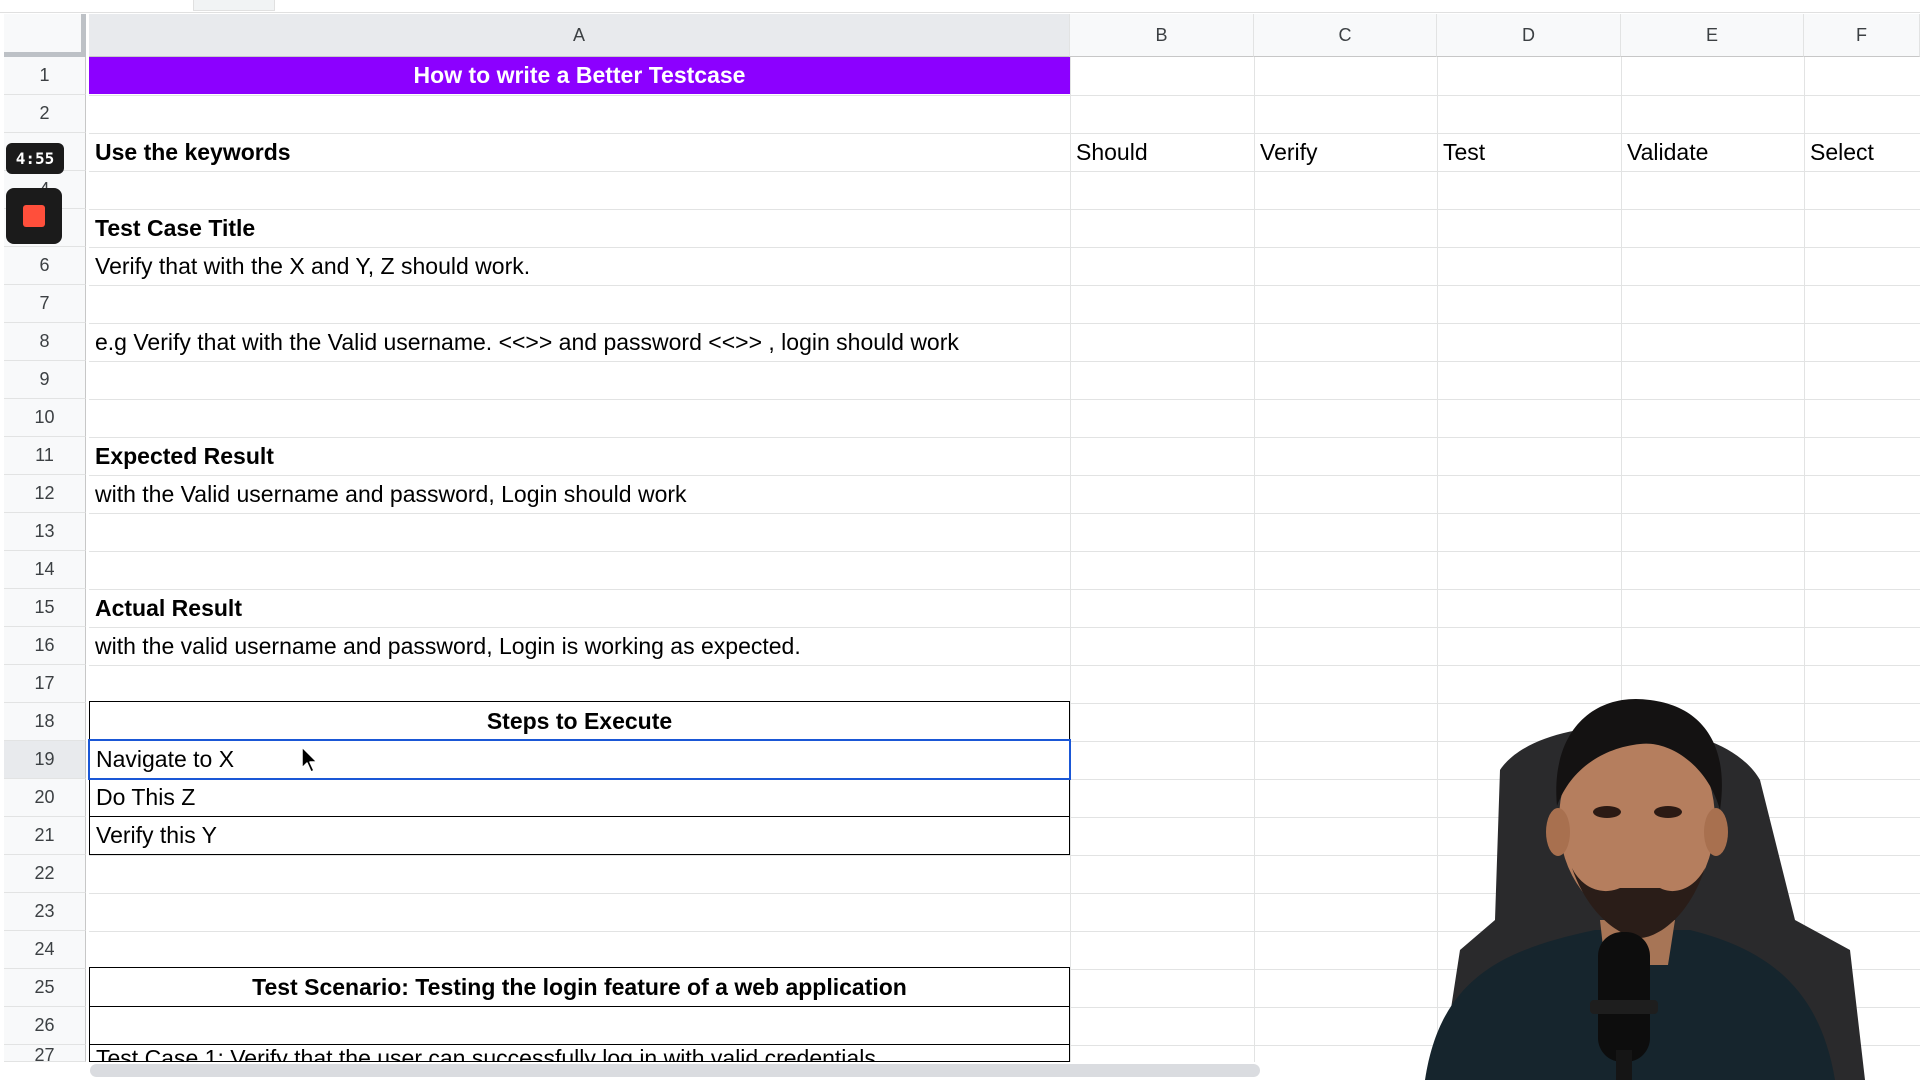 The width and height of the screenshot is (1920, 1080). What do you see at coordinates (675, 1070) in the screenshot?
I see `horizontal-scrollbar` at bounding box center [675, 1070].